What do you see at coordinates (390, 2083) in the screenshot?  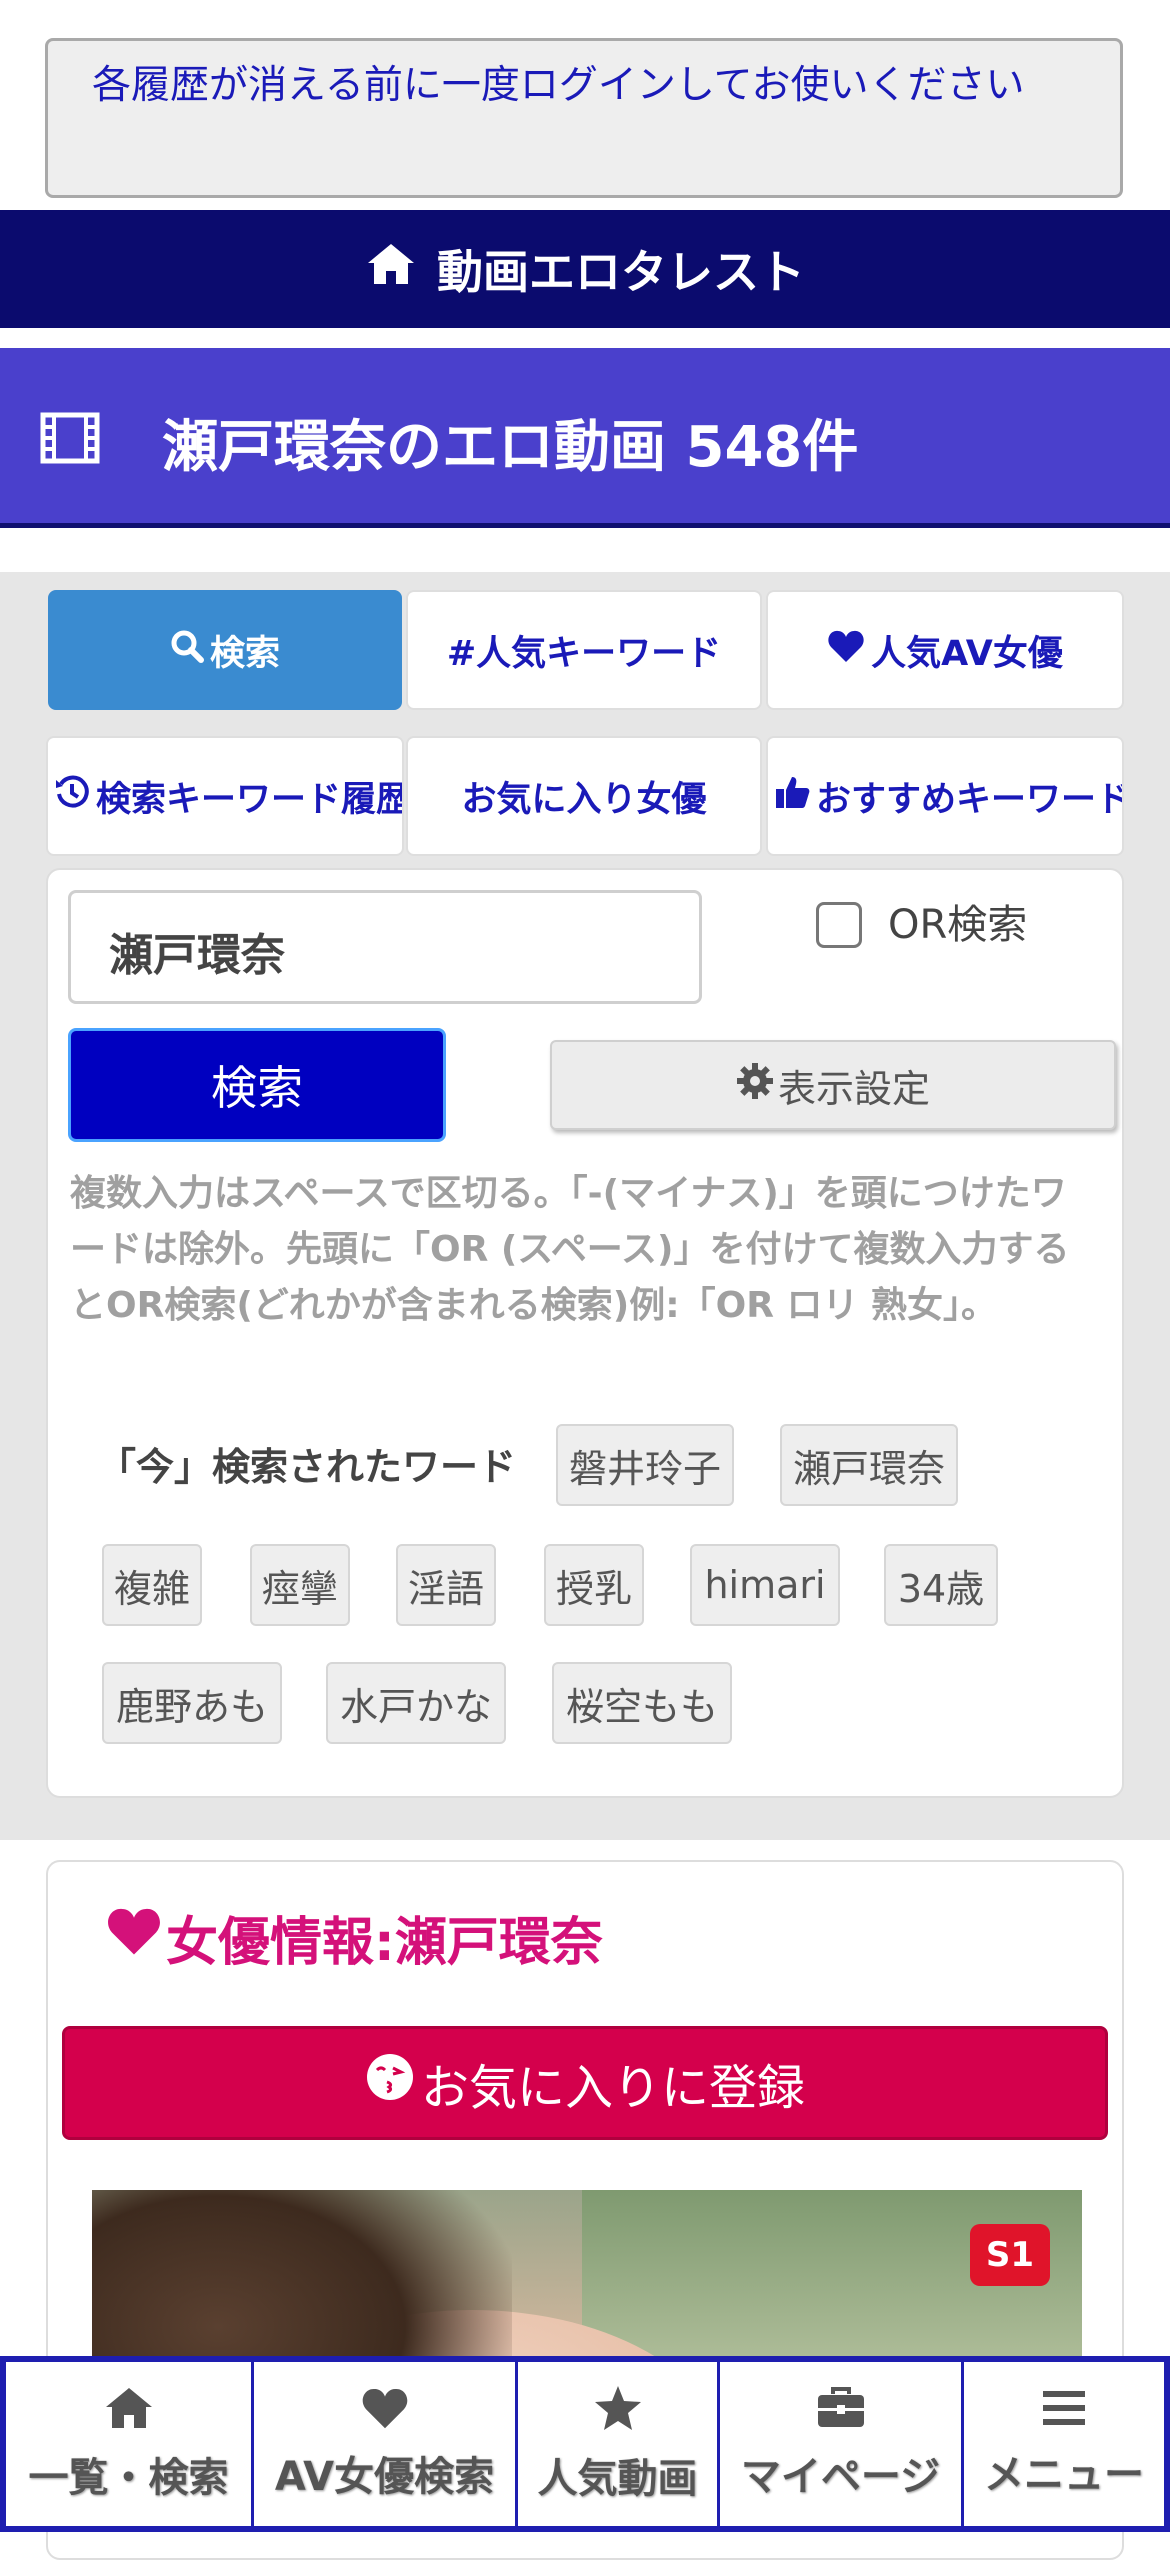 I see `kiss-face-icon` at bounding box center [390, 2083].